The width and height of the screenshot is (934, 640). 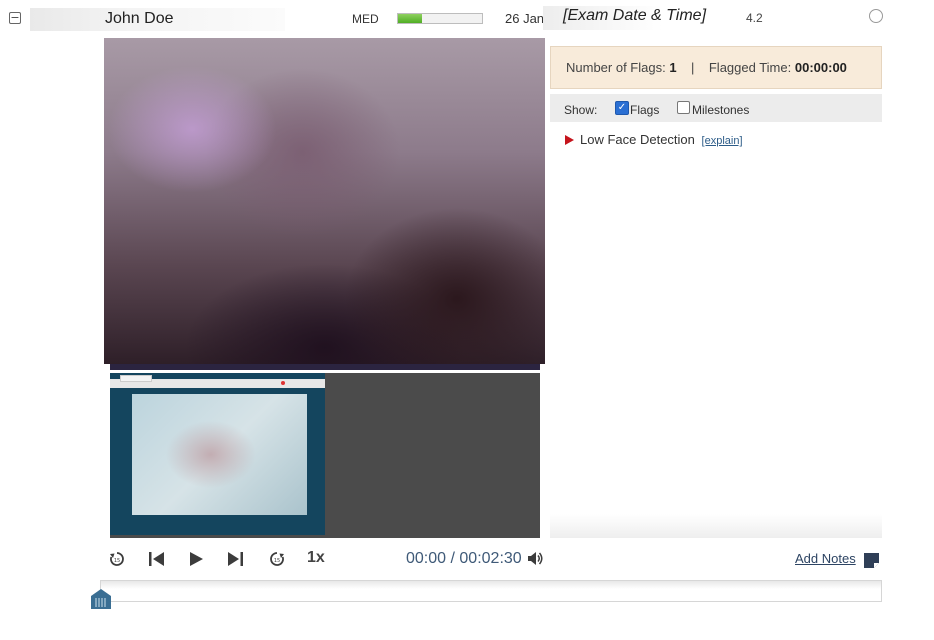 I want to click on flags-checkbox: ✓, so click(x=622, y=108).